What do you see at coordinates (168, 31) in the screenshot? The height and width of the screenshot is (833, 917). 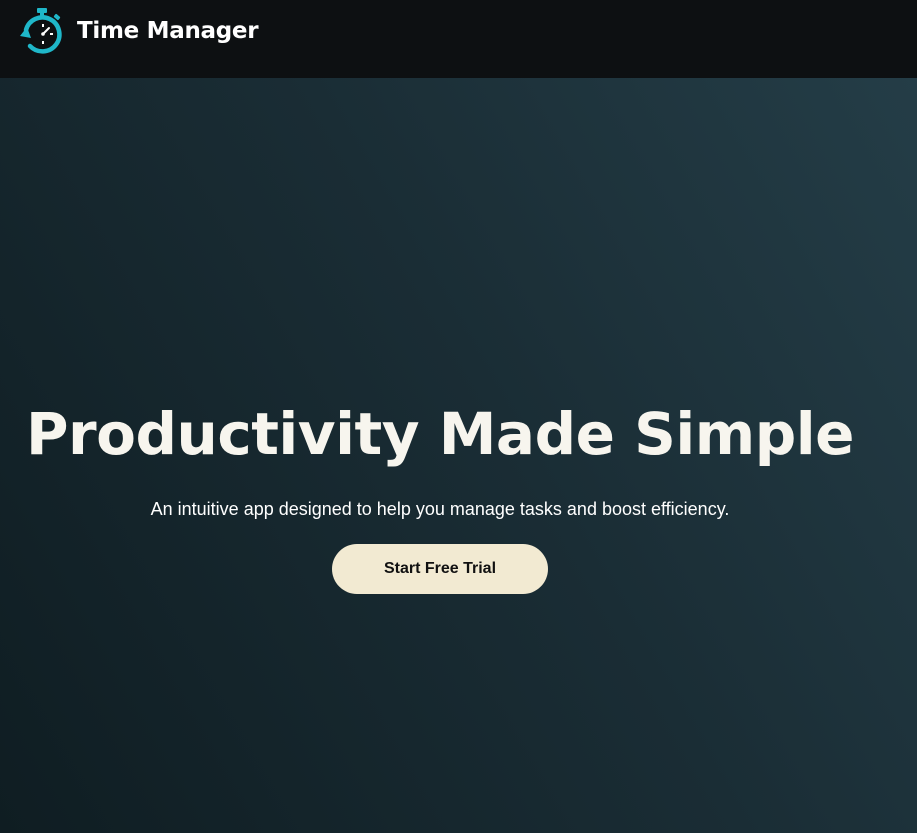 I see `brand-name: Time Manager` at bounding box center [168, 31].